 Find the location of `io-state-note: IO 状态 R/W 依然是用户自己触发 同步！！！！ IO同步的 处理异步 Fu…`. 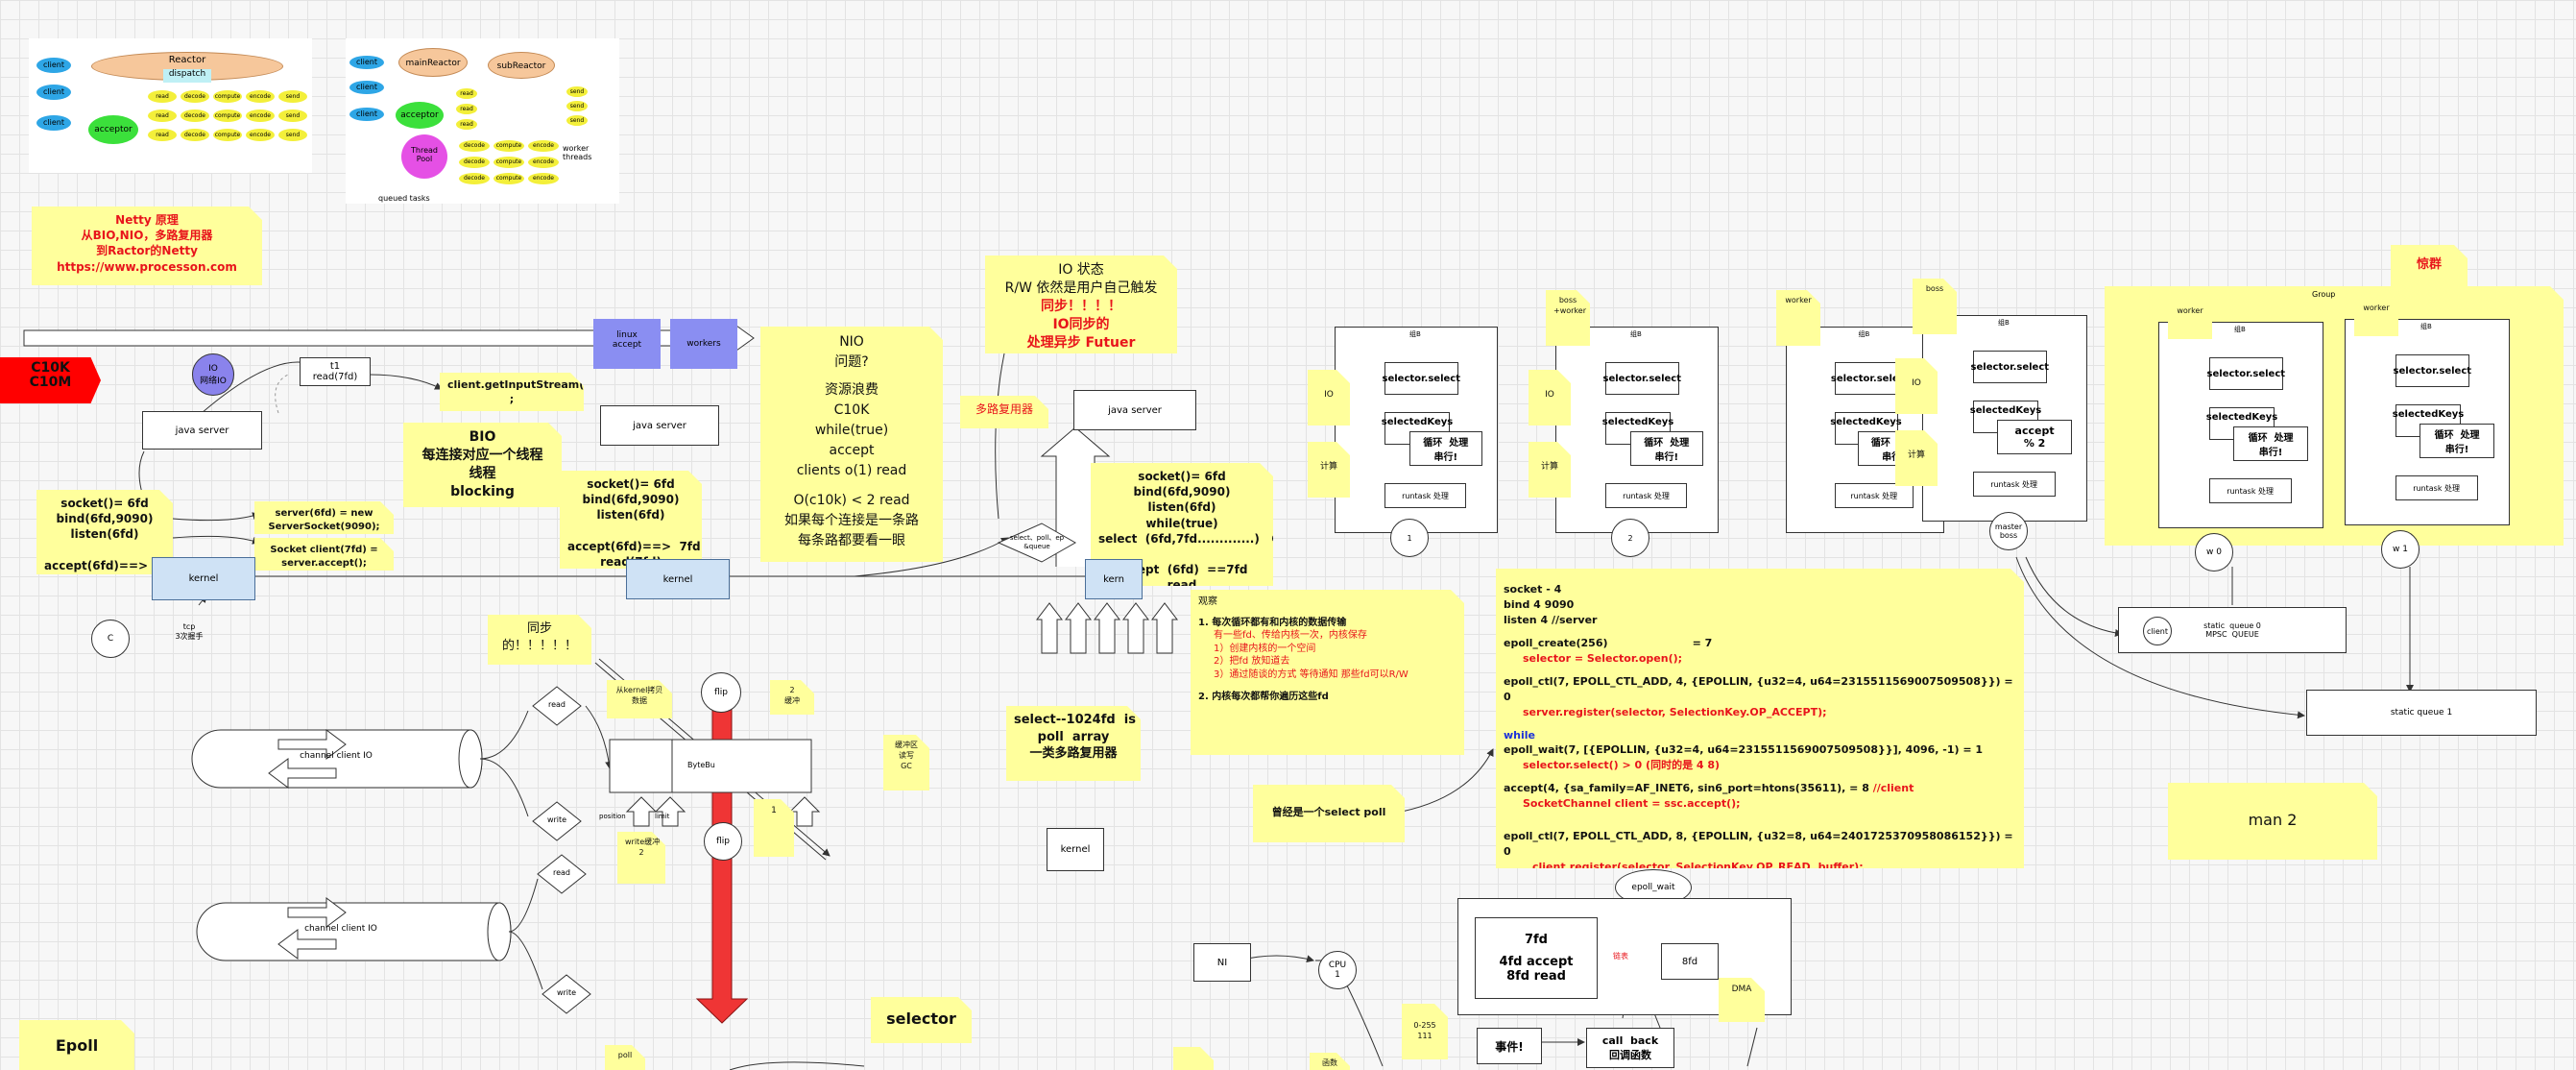

io-state-note: IO 状态 R/W 依然是用户自己触发 同步！！！！ IO同步的 处理异步 Fu… is located at coordinates (1081, 304).